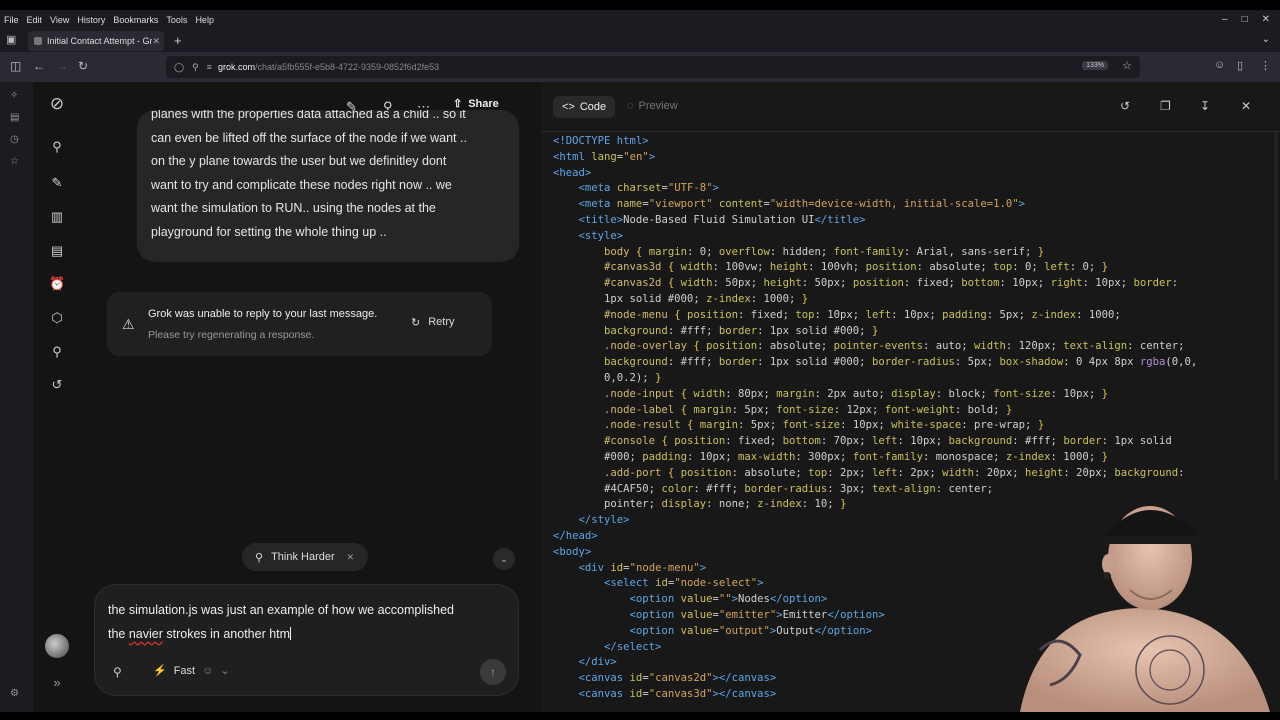  Describe the element at coordinates (990, 346) in the screenshot. I see `code-token: width` at that location.